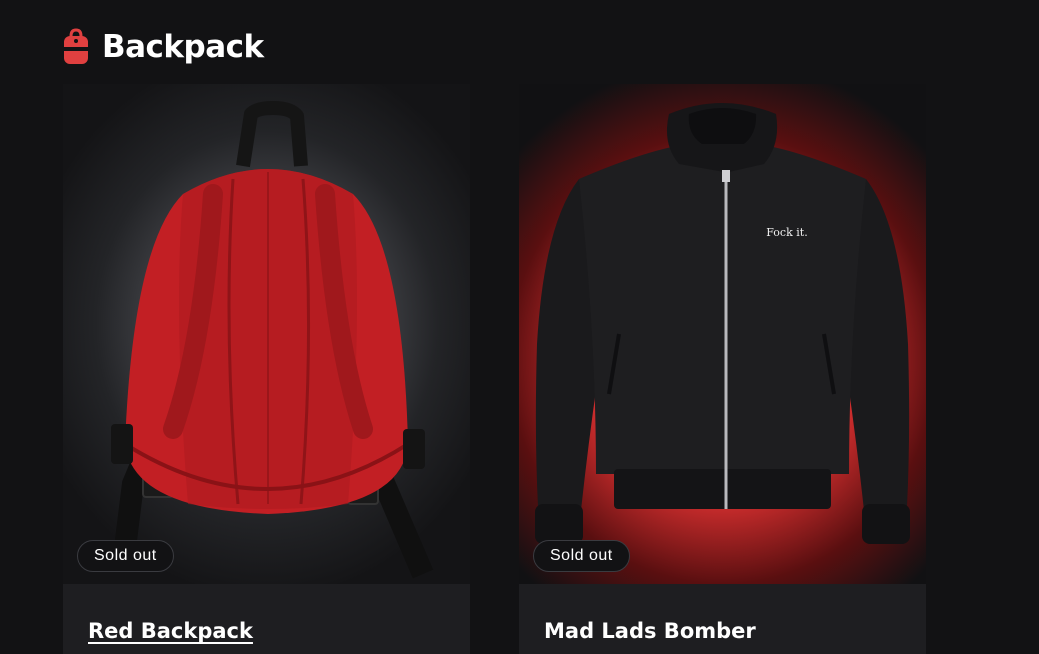 Image resolution: width=1039 pixels, height=654 pixels. What do you see at coordinates (786, 232) in the screenshot?
I see `chest-print-text: Fock it.` at bounding box center [786, 232].